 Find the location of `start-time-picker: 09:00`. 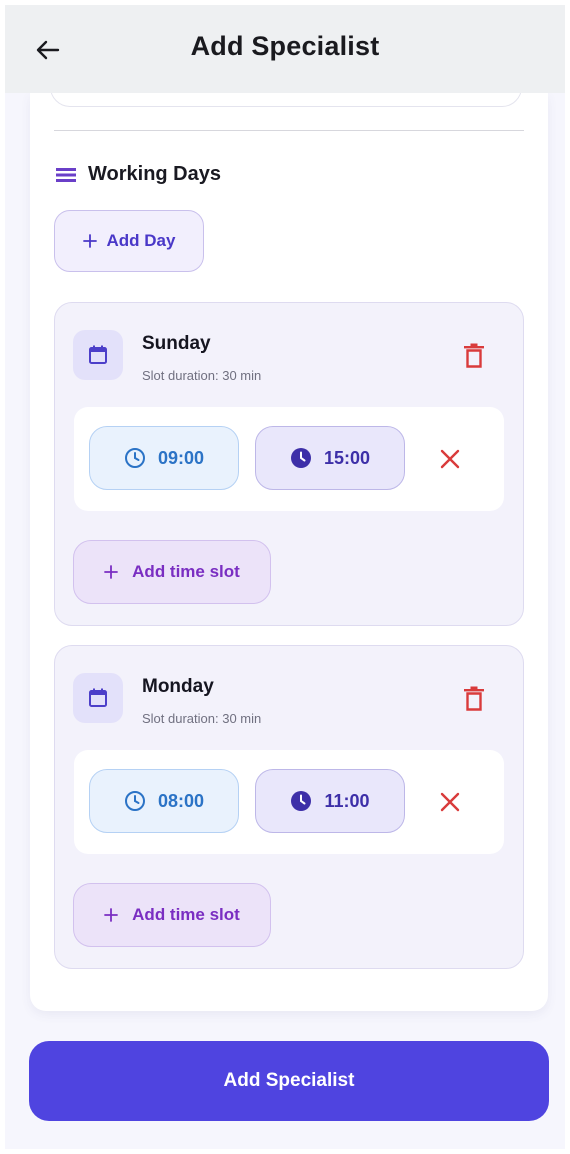

start-time-picker: 09:00 is located at coordinates (164, 458).